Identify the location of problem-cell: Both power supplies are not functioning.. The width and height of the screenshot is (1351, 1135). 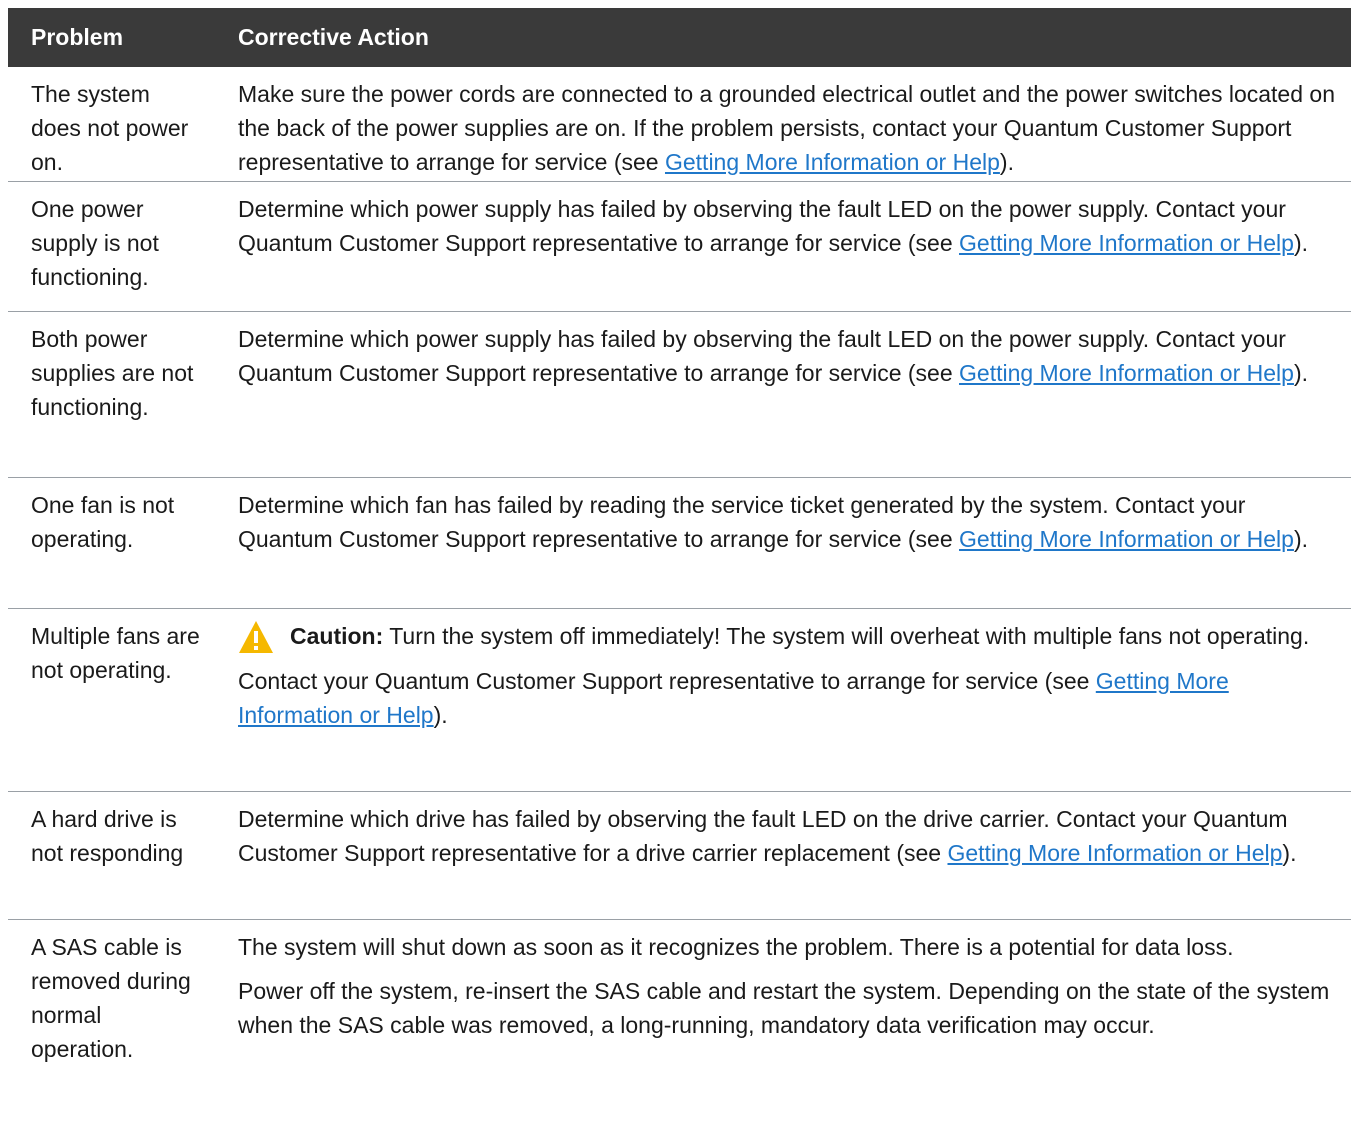
(112, 373).